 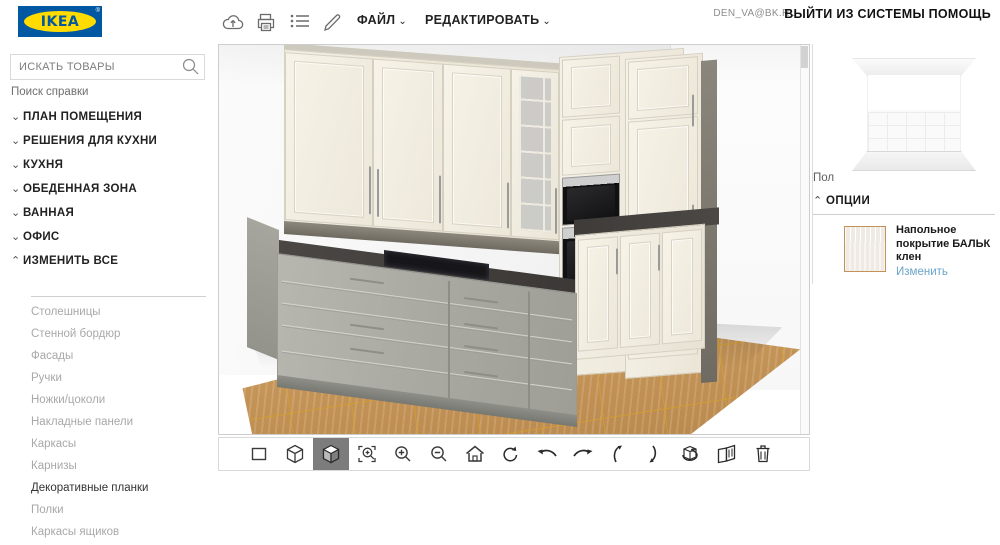 What do you see at coordinates (42, 212) in the screenshot?
I see `sidebar-item-bathroom: ⌄ ВАННАЯ` at bounding box center [42, 212].